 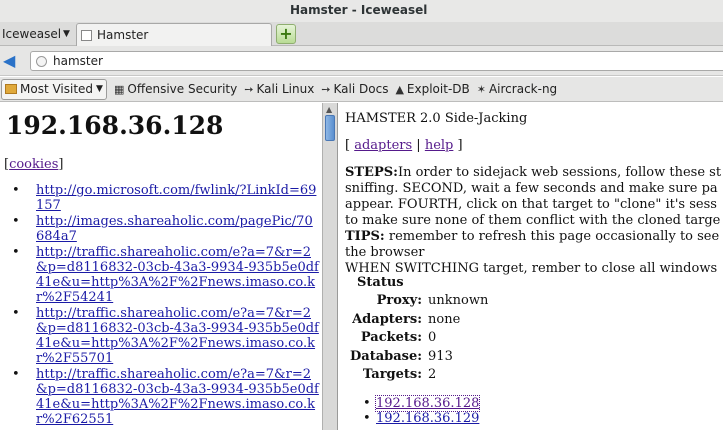 What do you see at coordinates (387, 319) in the screenshot?
I see `status-key: Adapters:` at bounding box center [387, 319].